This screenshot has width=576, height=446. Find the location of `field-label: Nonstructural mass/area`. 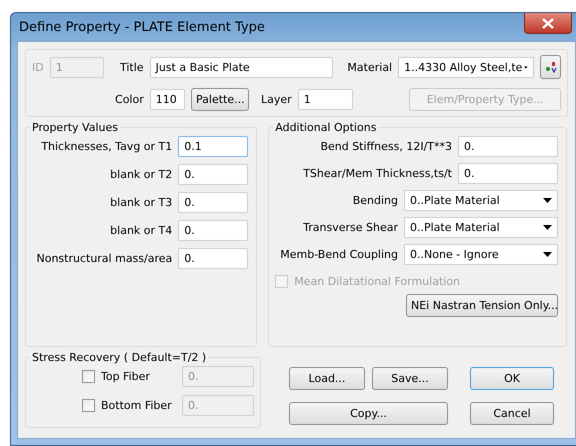

field-label: Nonstructural mass/area is located at coordinates (104, 258).